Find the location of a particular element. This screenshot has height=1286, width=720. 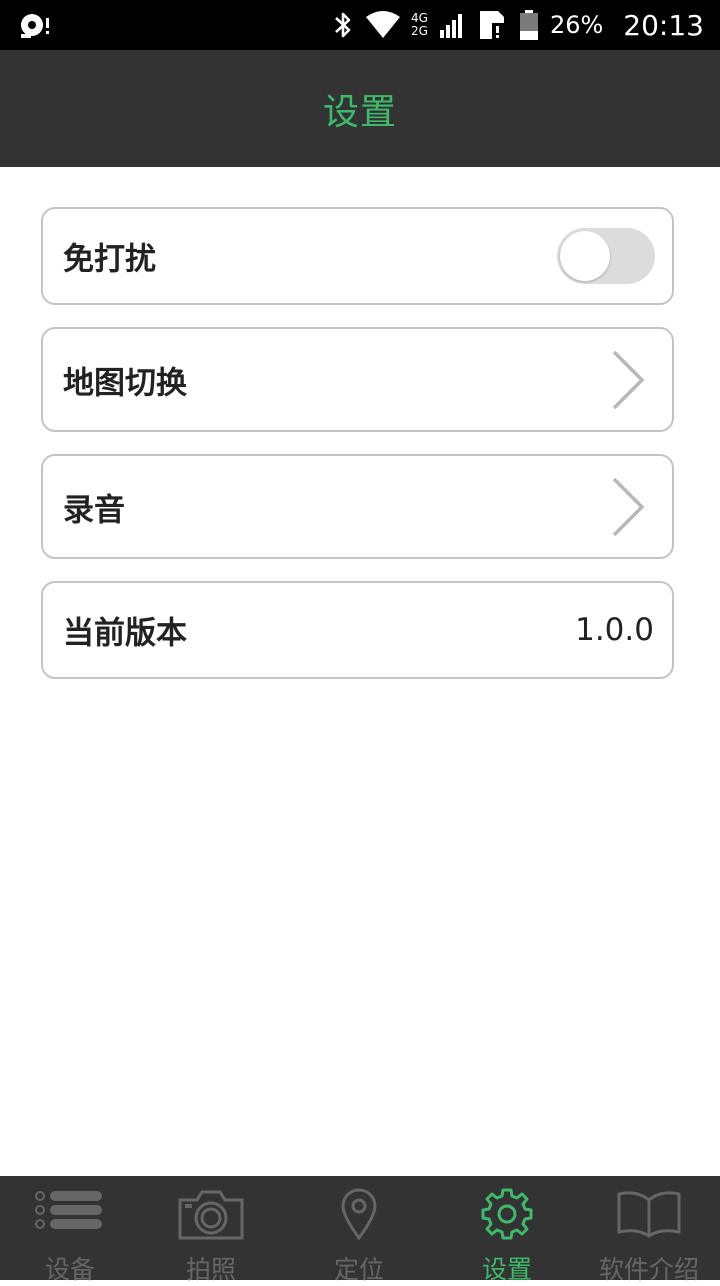

map-switch-row: 地图切换 is located at coordinates (357, 379).